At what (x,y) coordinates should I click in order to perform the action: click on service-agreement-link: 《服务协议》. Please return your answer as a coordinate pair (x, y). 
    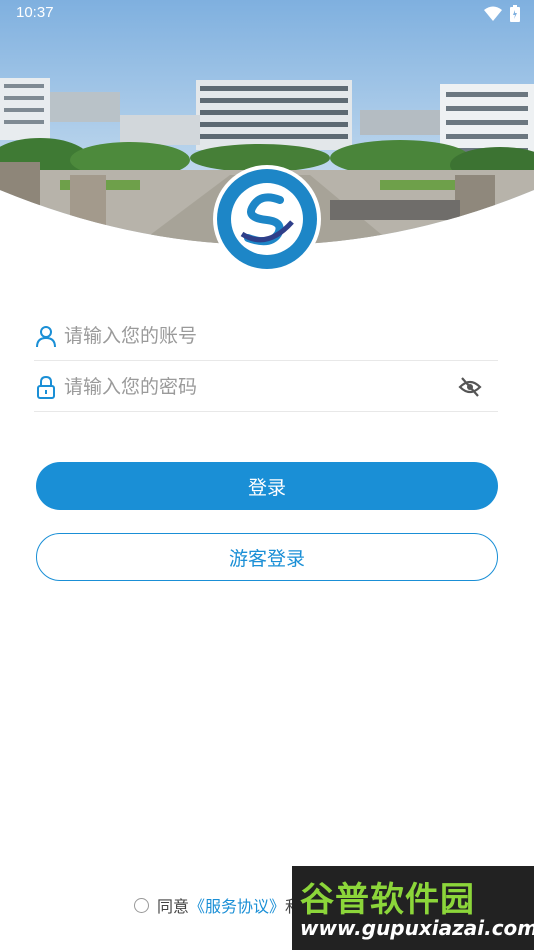
    Looking at the image, I should click on (237, 905).